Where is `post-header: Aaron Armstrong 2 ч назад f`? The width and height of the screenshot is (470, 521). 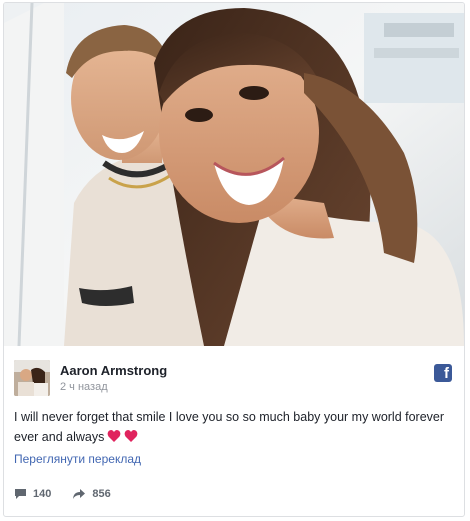 post-header: Aaron Armstrong 2 ч назад f is located at coordinates (234, 378).